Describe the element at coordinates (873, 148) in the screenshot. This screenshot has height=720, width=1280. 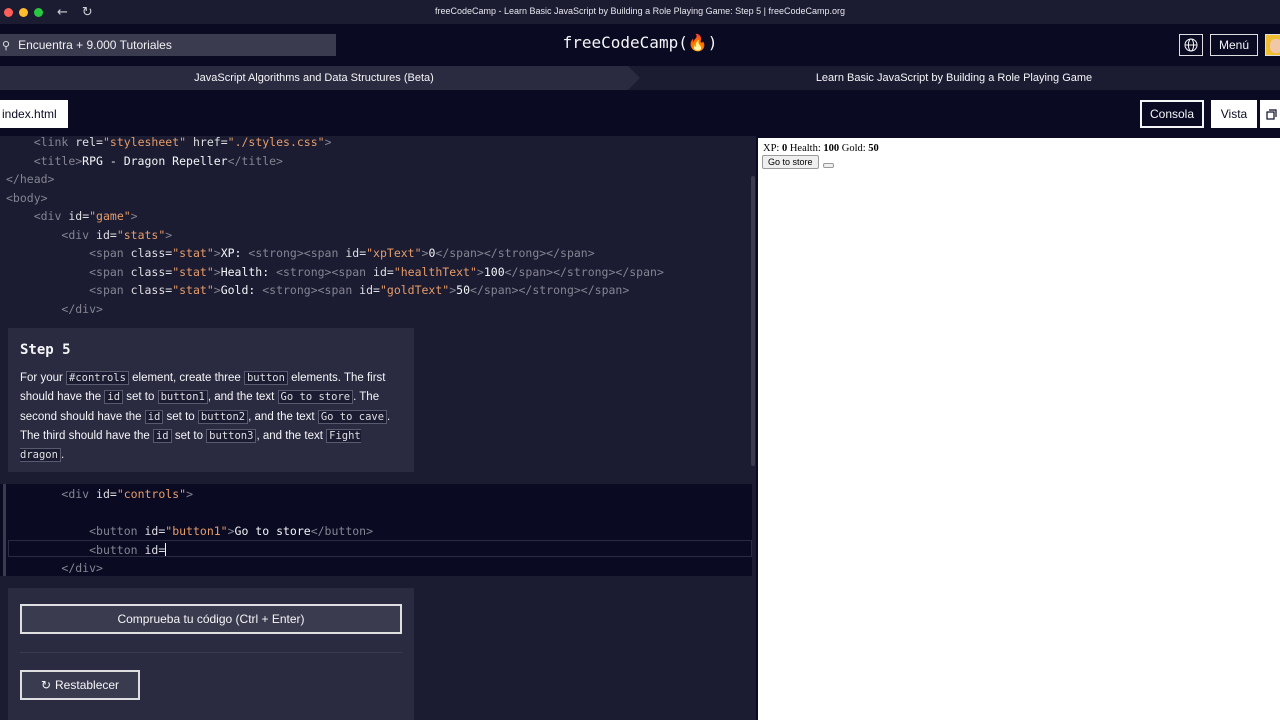
I see `gold-value: 50` at that location.